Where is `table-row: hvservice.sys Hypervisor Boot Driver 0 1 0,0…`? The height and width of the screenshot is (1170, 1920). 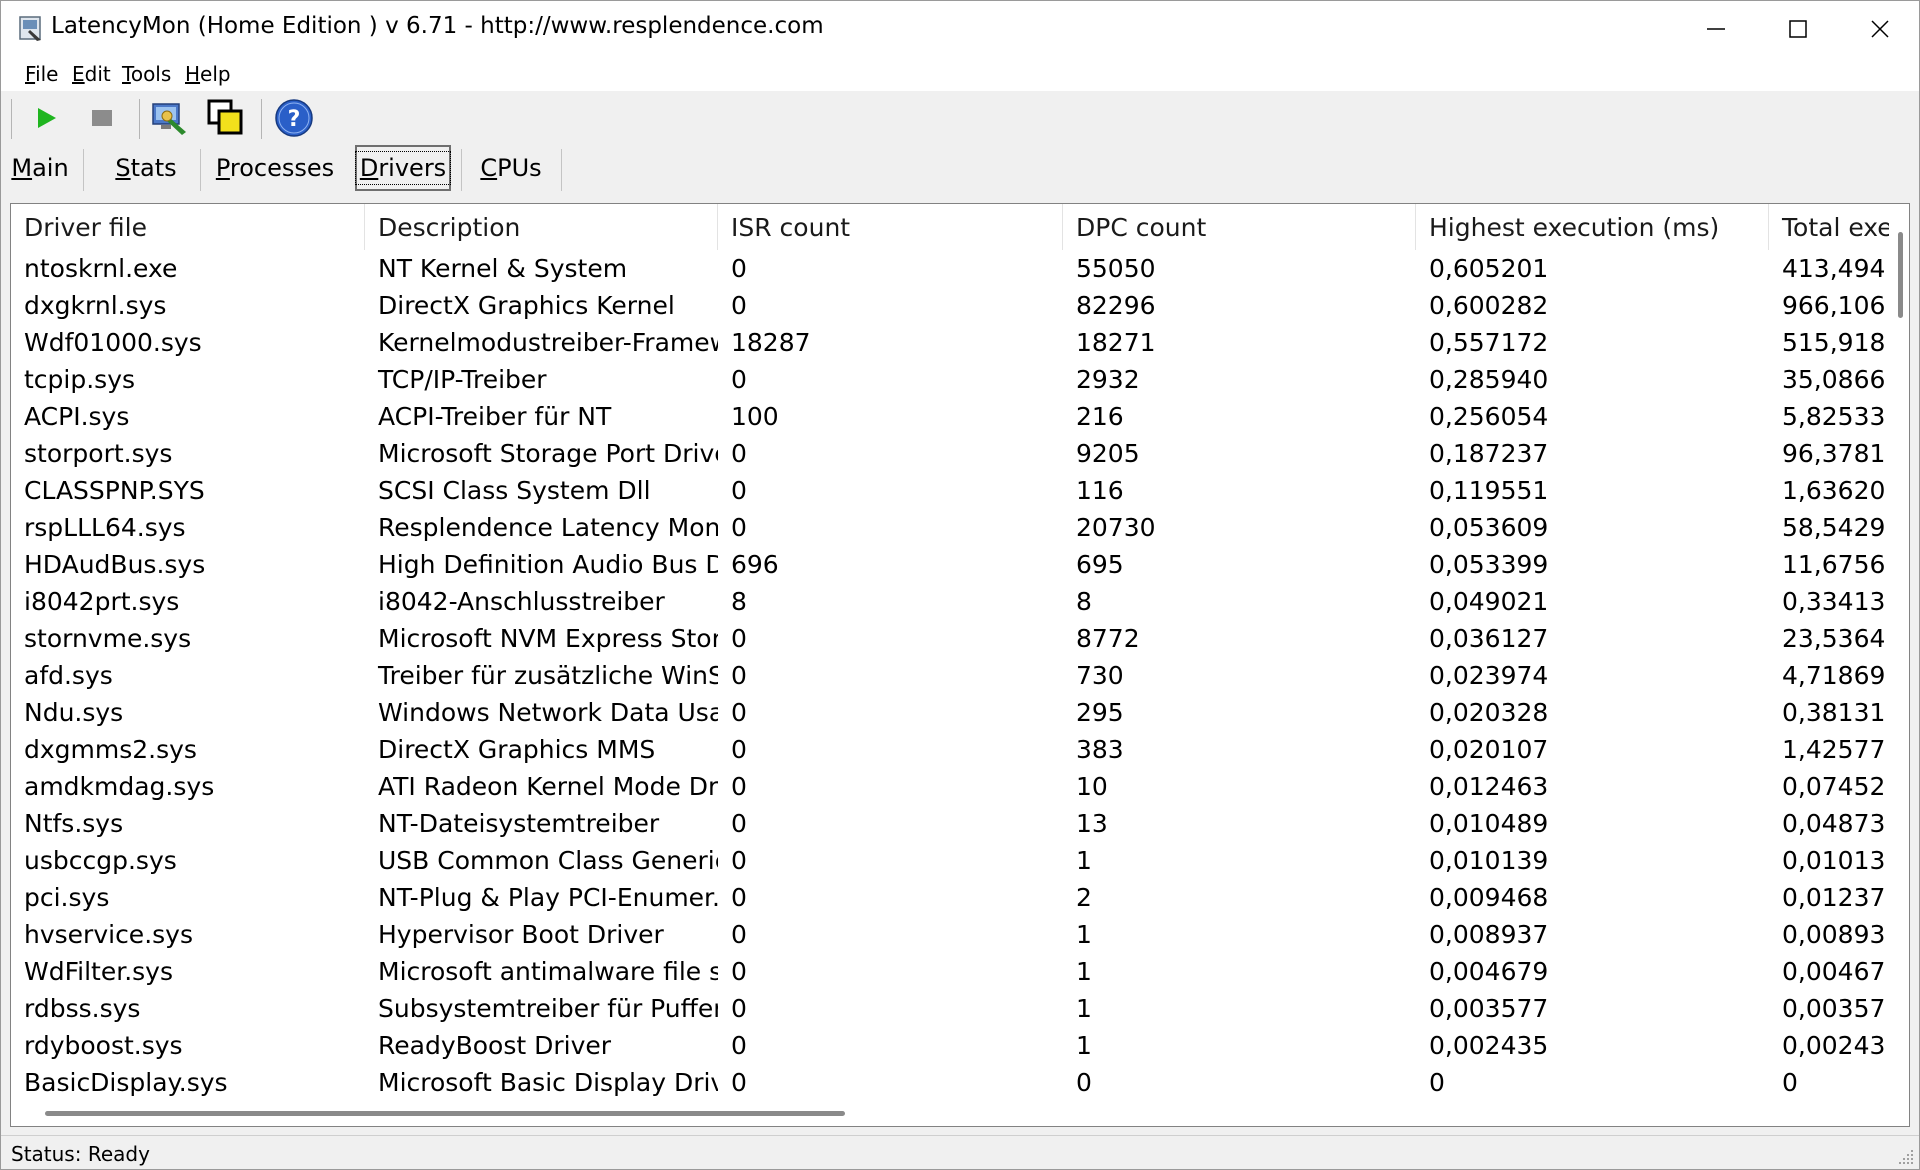
table-row: hvservice.sys Hypervisor Boot Driver 0 1 0,0… is located at coordinates (951, 934).